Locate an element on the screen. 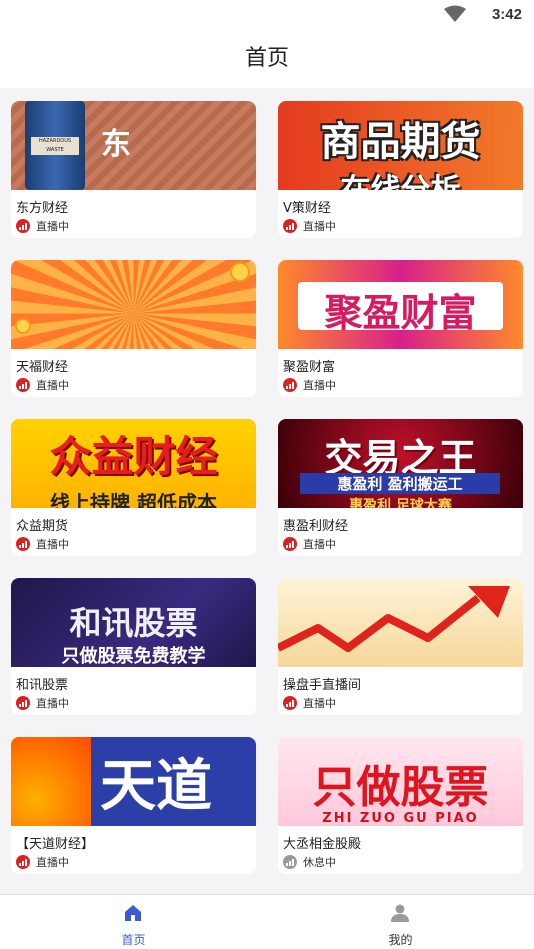 Image resolution: width=534 pixels, height=949 pixels. banner-text: 东 is located at coordinates (116, 144).